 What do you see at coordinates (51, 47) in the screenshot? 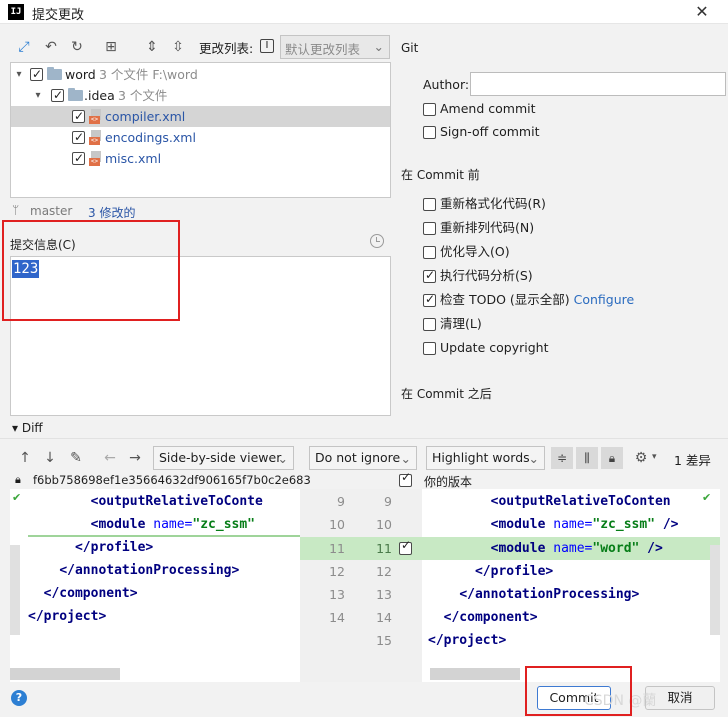
I see `rollback-icon: ↶` at bounding box center [51, 47].